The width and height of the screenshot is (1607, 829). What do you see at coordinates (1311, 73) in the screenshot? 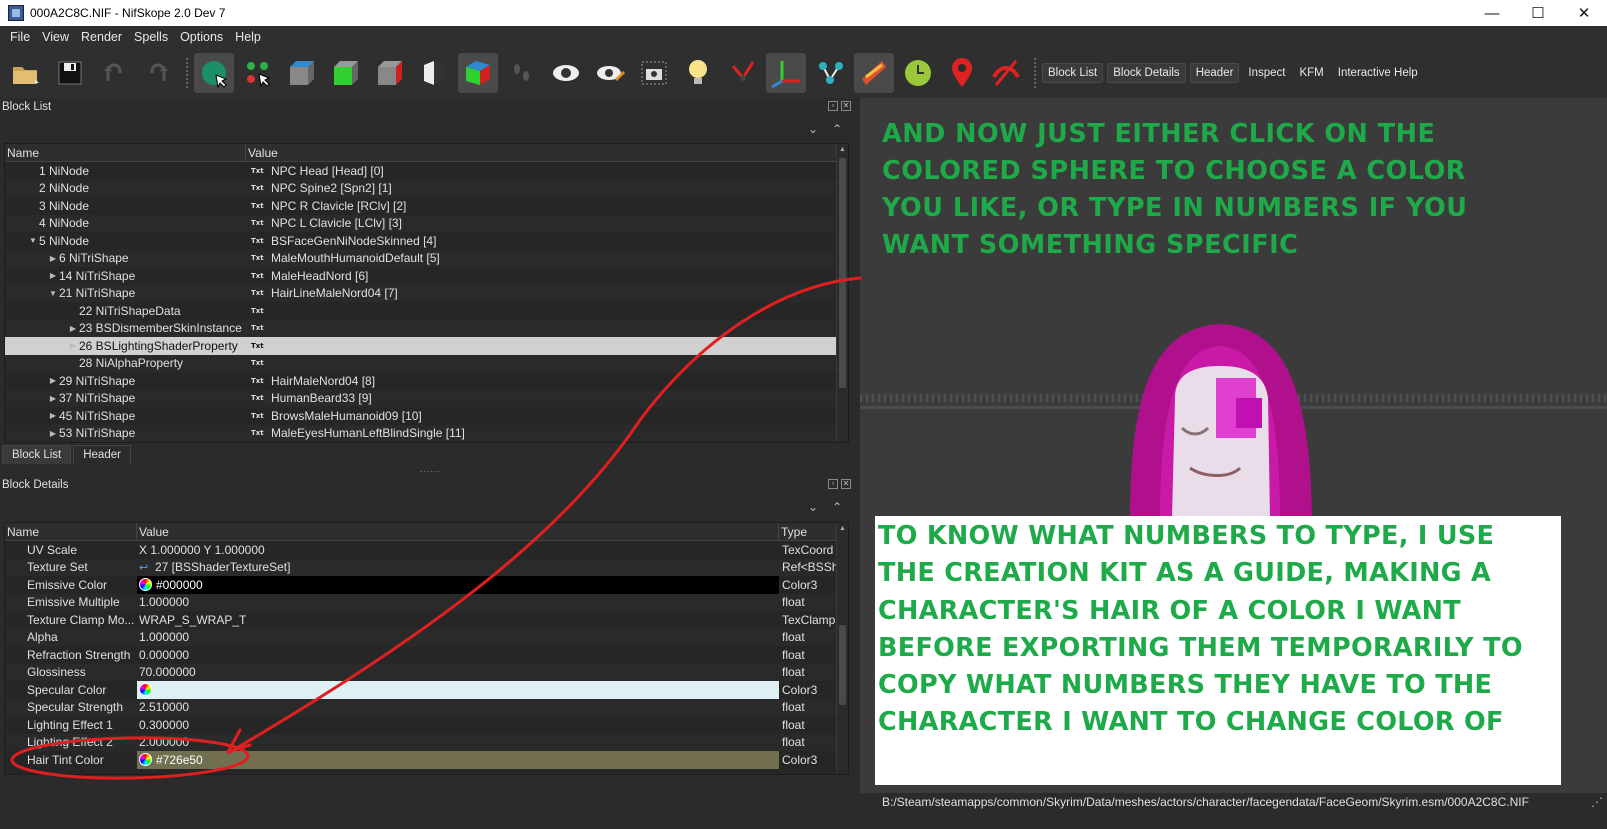
I see `toolbar-kfm-button: KFM` at bounding box center [1311, 73].